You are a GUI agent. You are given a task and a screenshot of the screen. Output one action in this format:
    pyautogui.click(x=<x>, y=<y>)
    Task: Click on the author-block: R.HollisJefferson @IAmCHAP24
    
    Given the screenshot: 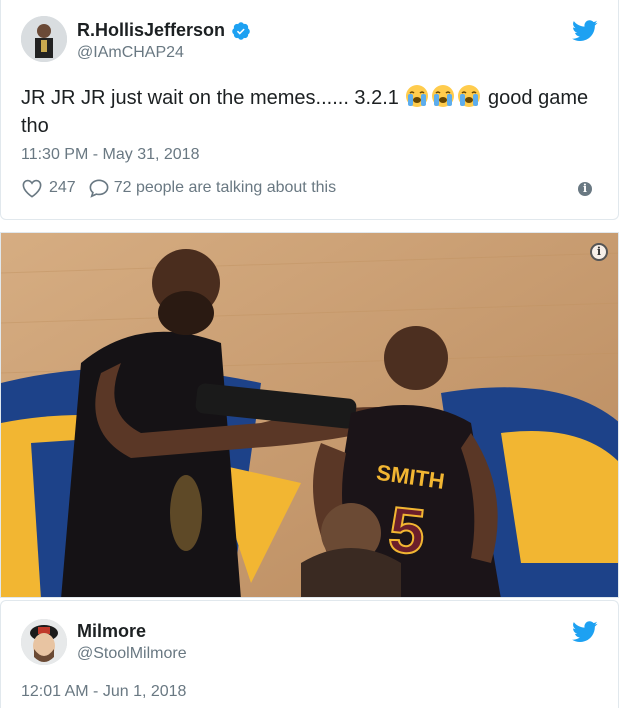 What is the action you would take?
    pyautogui.click(x=164, y=41)
    